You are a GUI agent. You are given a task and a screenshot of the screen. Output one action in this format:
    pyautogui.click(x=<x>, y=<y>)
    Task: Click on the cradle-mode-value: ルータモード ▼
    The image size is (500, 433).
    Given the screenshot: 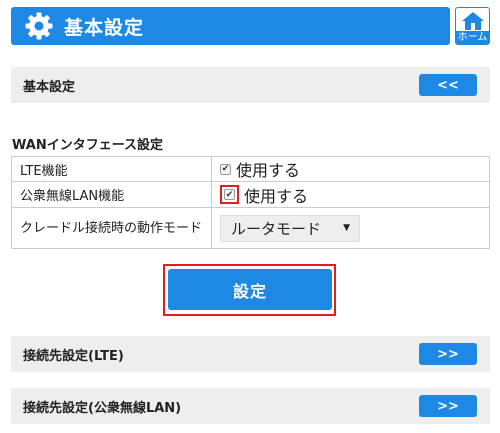 What is the action you would take?
    pyautogui.click(x=350, y=228)
    